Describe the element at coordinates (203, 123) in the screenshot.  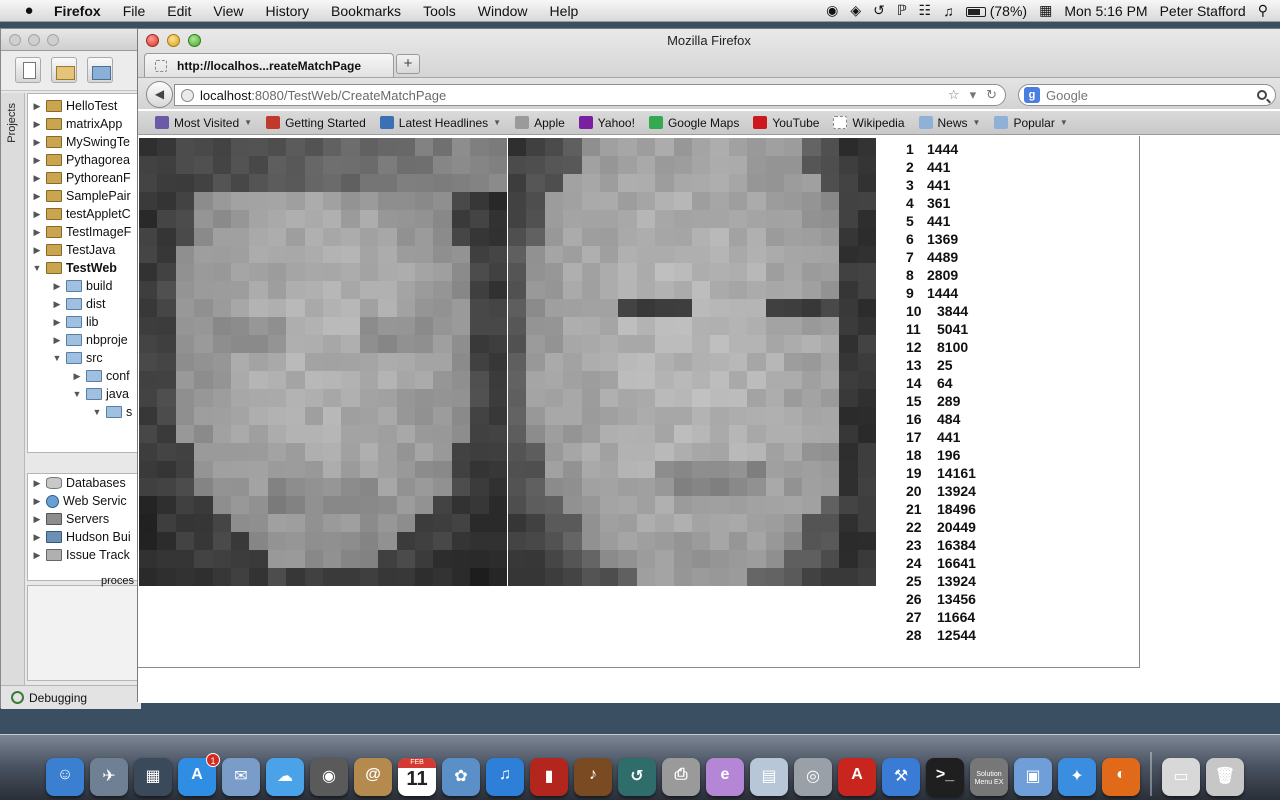
I see `bookmark-most-visited: Most Visited ▼` at that location.